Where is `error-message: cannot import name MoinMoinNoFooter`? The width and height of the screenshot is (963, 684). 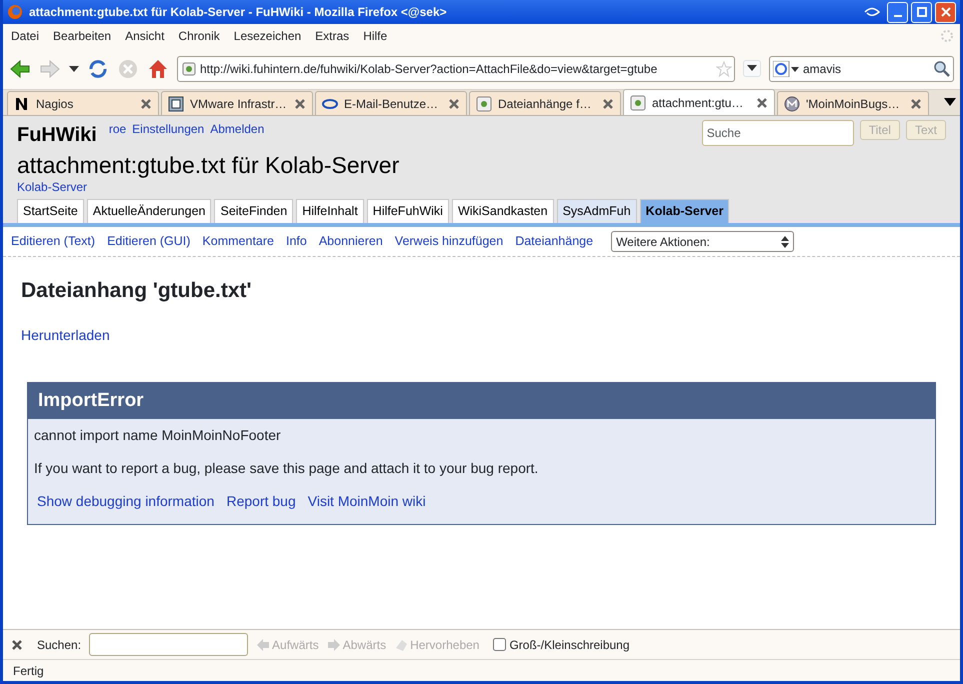
error-message: cannot import name MoinMoinNoFooter is located at coordinates (157, 436).